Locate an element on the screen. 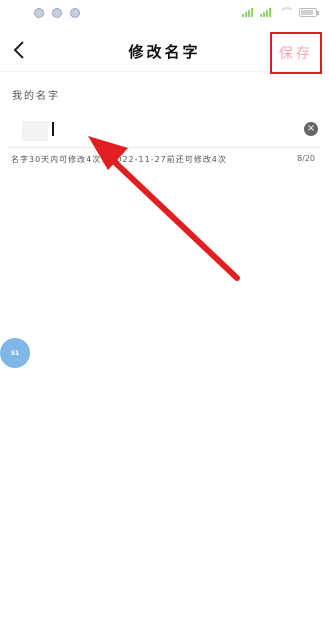 This screenshot has height=617, width=329. field-label: 我的名字 is located at coordinates (36, 96).